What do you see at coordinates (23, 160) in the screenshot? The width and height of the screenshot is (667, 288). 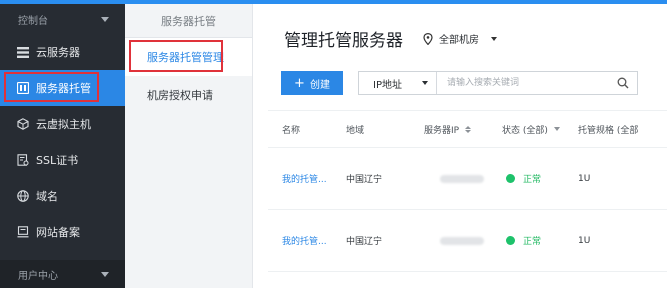 I see `certificate-icon` at bounding box center [23, 160].